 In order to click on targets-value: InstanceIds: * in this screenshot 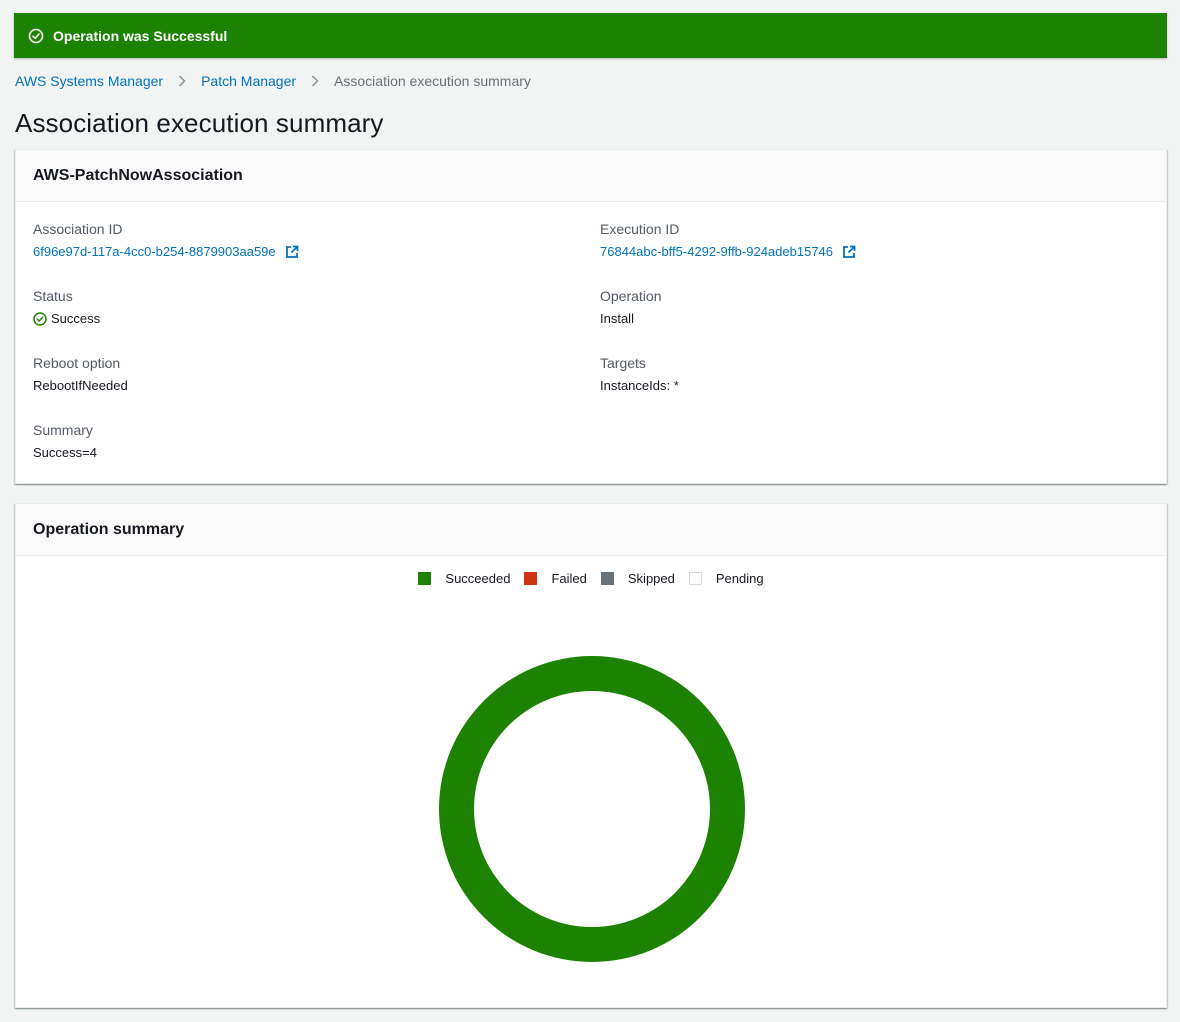, I will do `click(639, 385)`.